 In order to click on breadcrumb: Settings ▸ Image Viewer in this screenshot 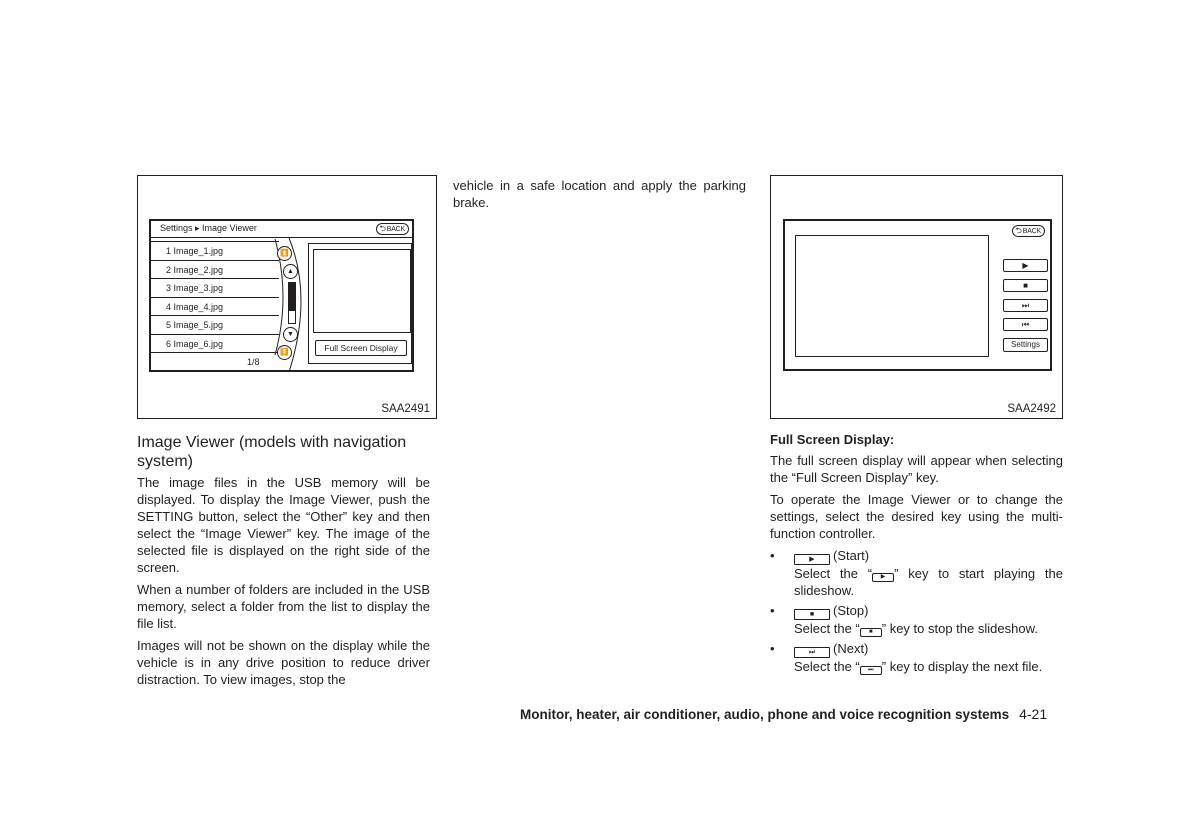, I will do `click(208, 228)`.